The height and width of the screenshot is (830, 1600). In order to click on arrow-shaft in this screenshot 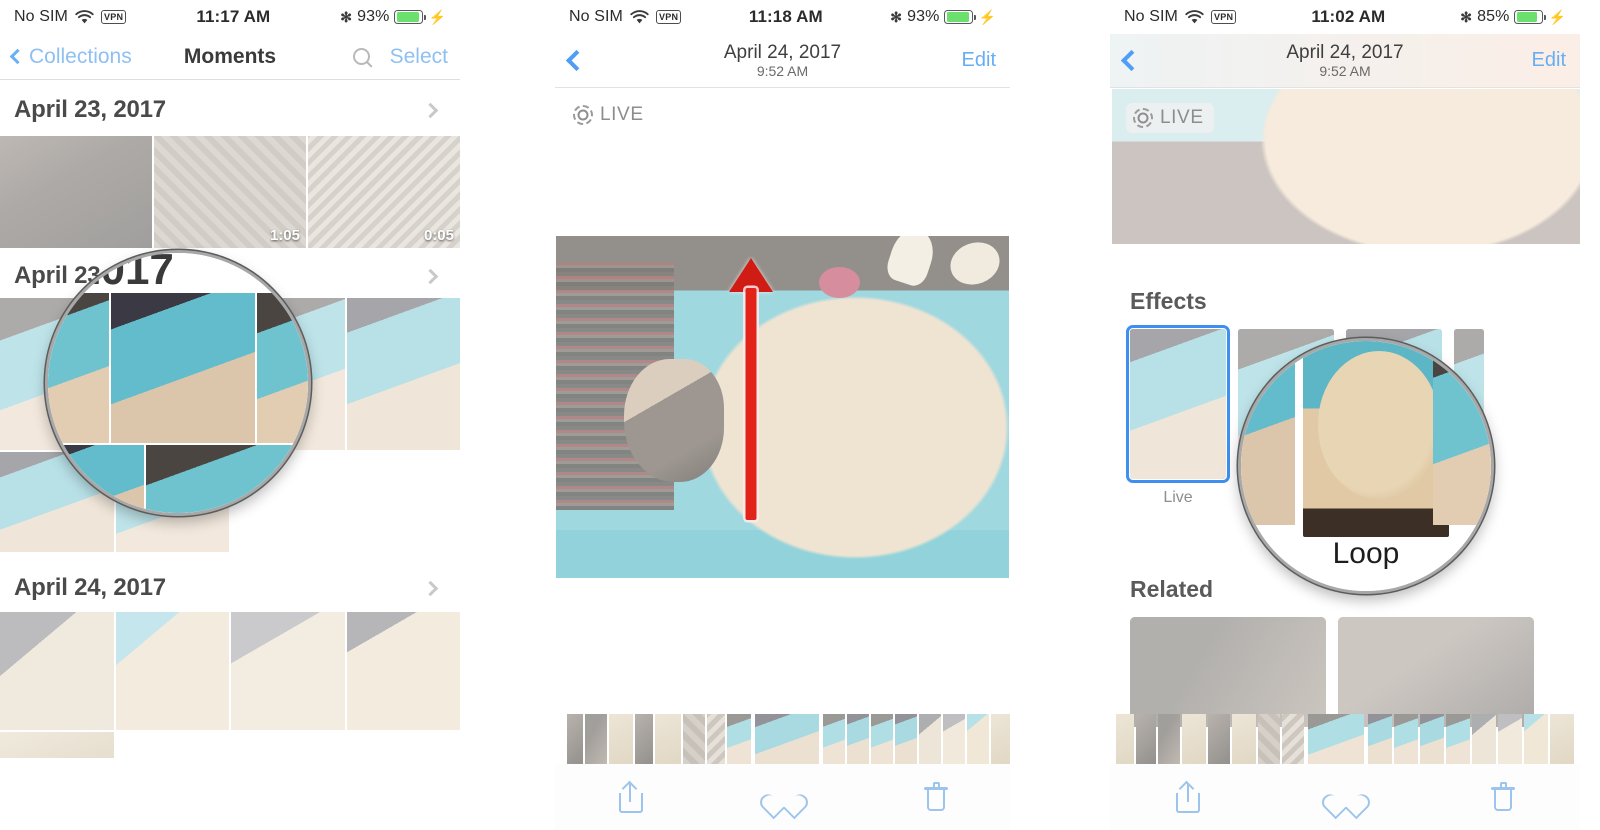, I will do `click(751, 404)`.